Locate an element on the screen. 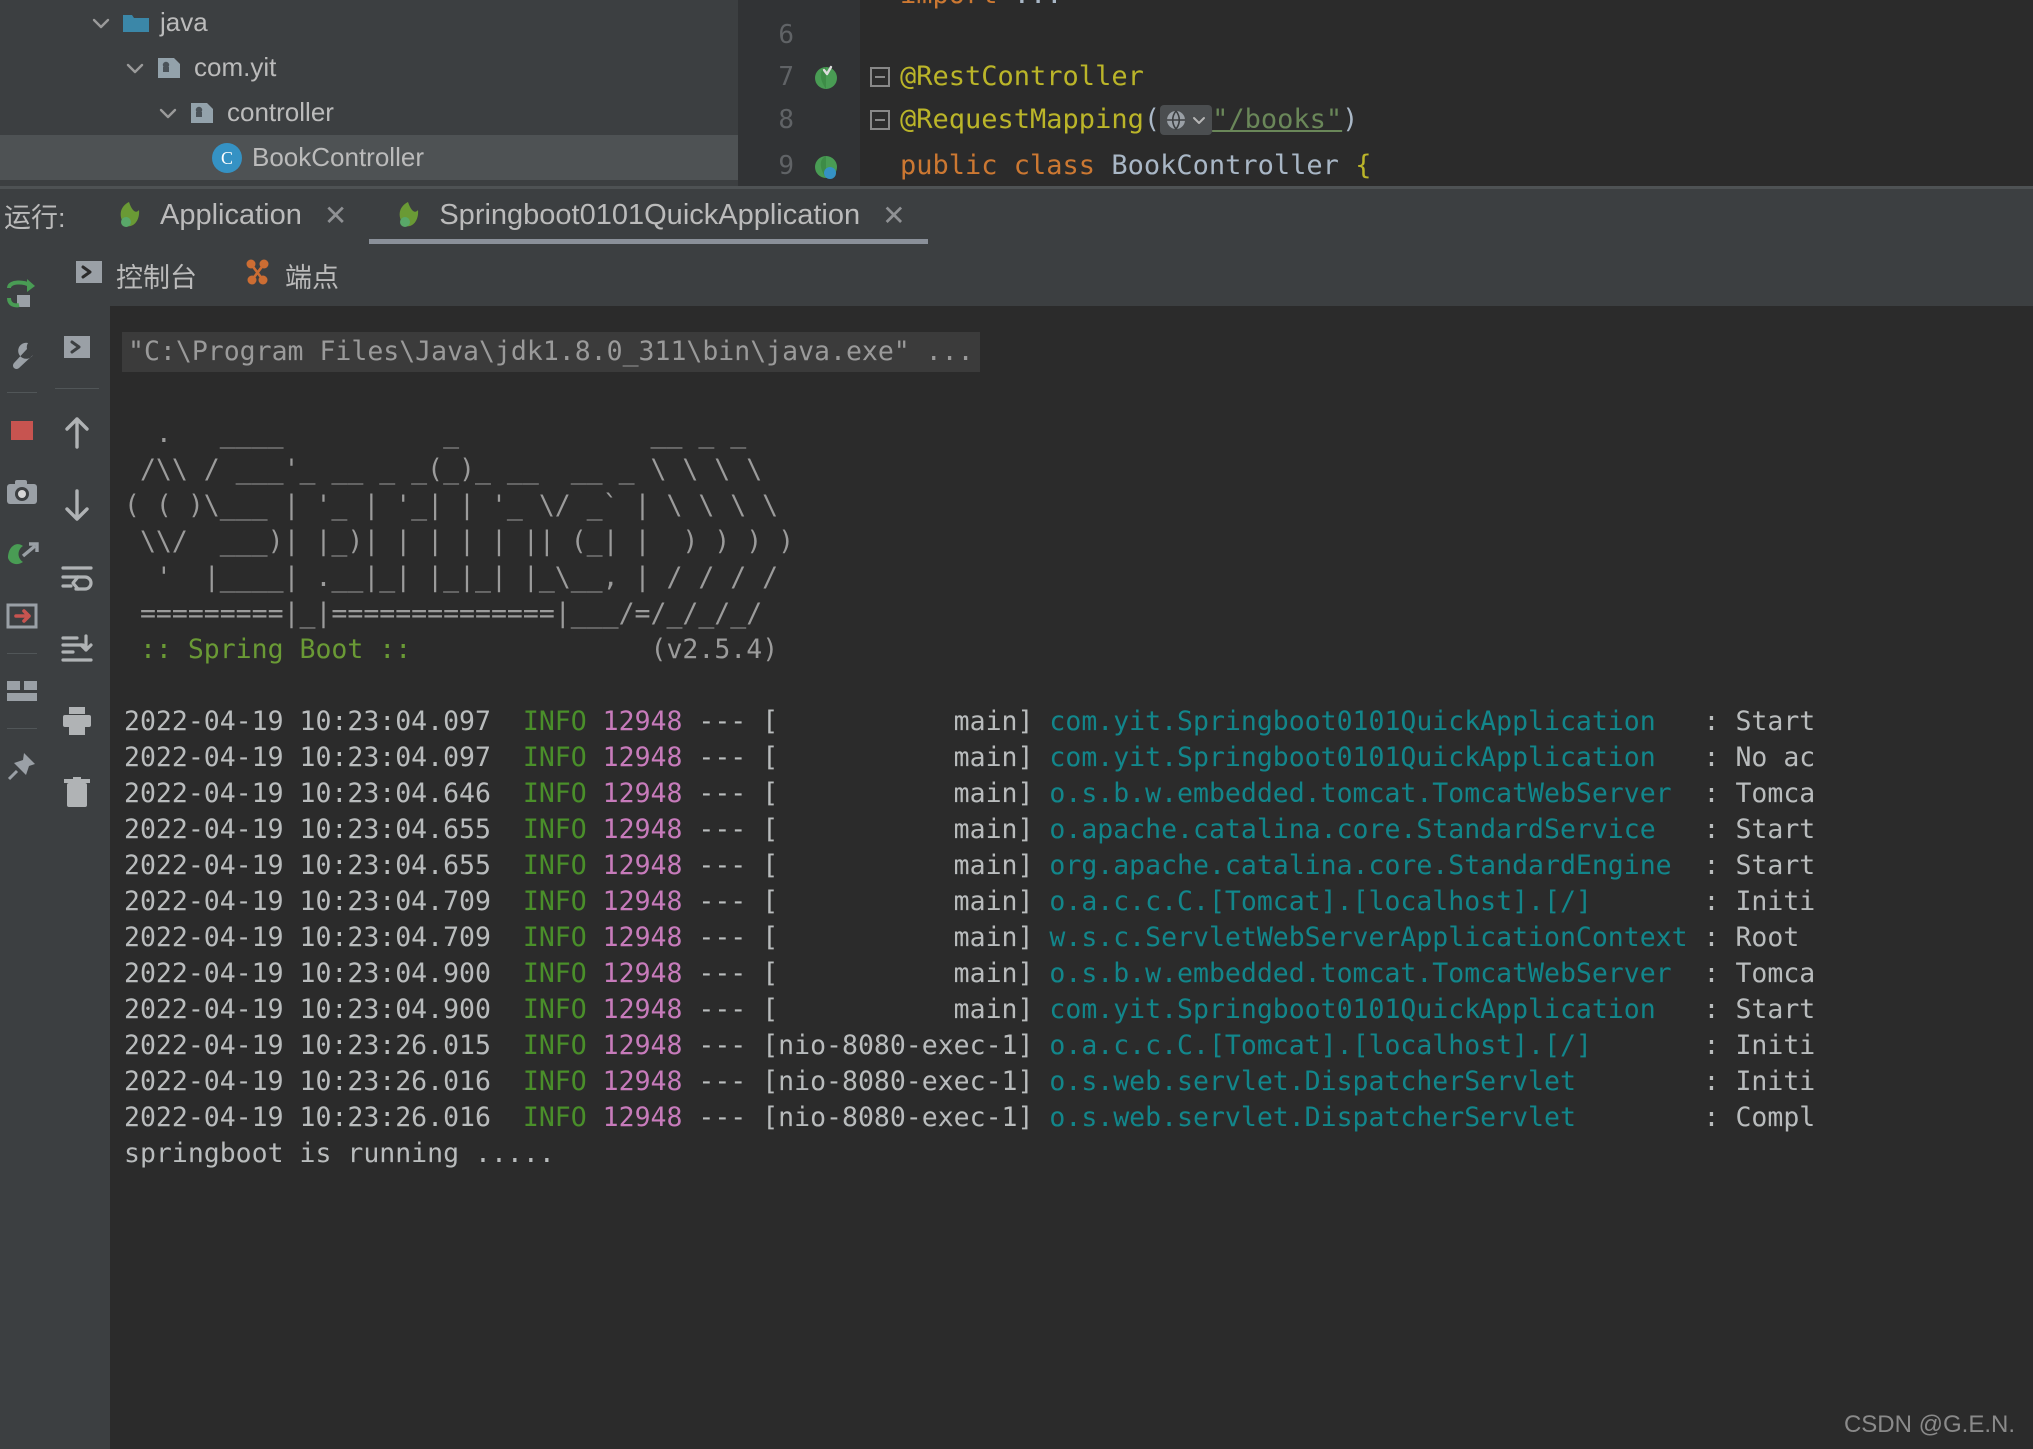 The height and width of the screenshot is (1449, 2033). tree-node-java: java is located at coordinates (369, 22).